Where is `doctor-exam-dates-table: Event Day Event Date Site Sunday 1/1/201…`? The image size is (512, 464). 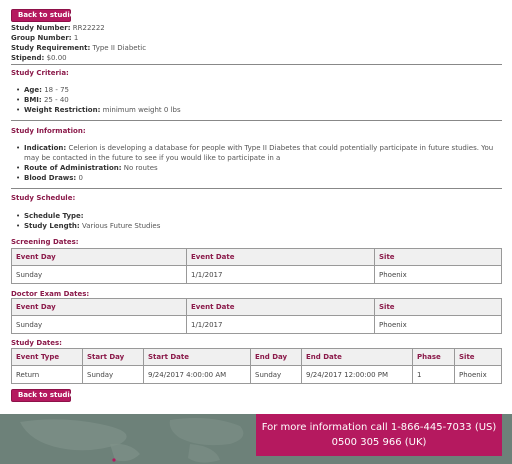 doctor-exam-dates-table: Event Day Event Date Site Sunday 1/1/201… is located at coordinates (256, 316).